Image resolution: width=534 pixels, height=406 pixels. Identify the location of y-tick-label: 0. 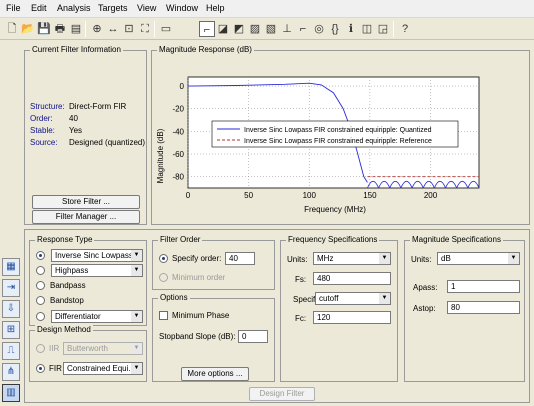
(182, 86).